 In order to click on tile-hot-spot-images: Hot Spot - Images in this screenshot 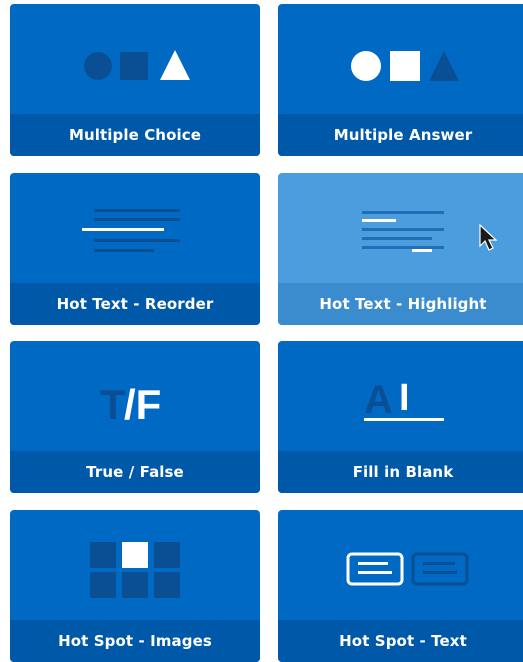, I will do `click(135, 586)`.